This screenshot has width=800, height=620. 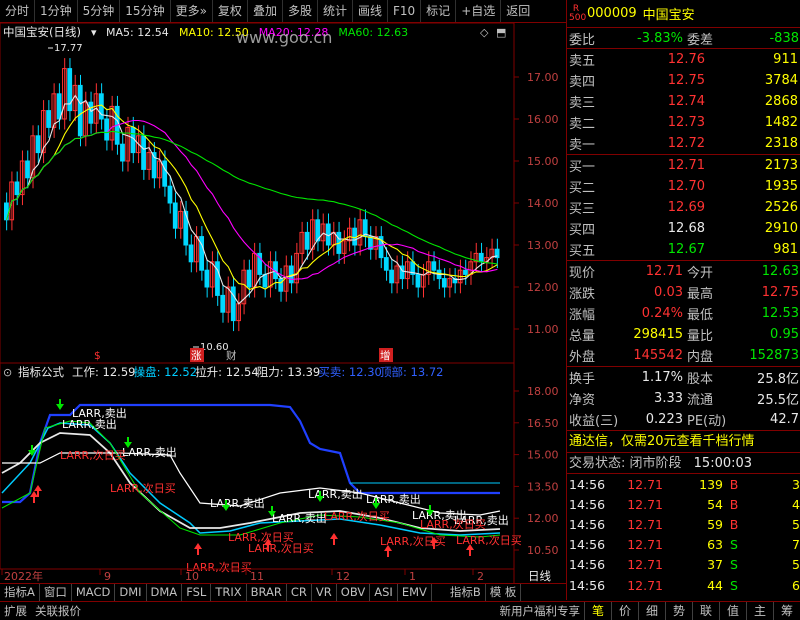 What do you see at coordinates (192, 11) in the screenshot?
I see `toolbar-button-4: 更多»` at bounding box center [192, 11].